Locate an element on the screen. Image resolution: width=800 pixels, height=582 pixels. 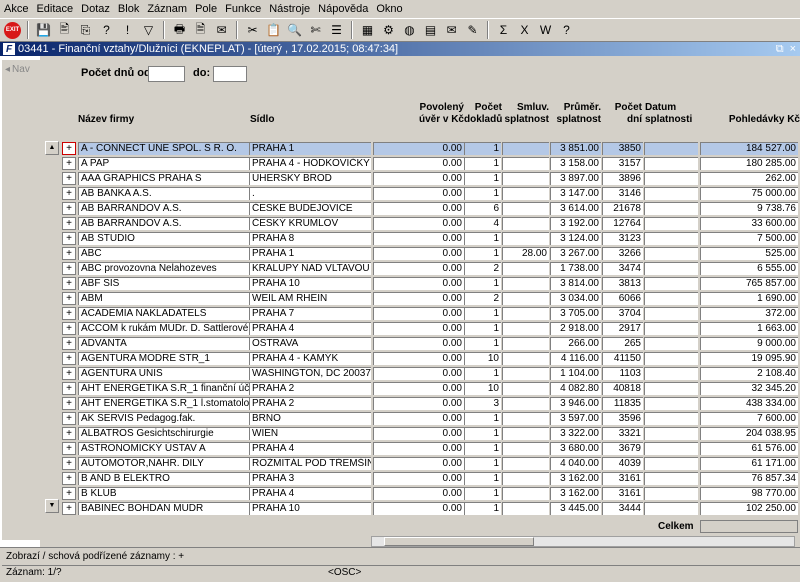
horizontal-scroll-thumb is located at coordinates (459, 541).